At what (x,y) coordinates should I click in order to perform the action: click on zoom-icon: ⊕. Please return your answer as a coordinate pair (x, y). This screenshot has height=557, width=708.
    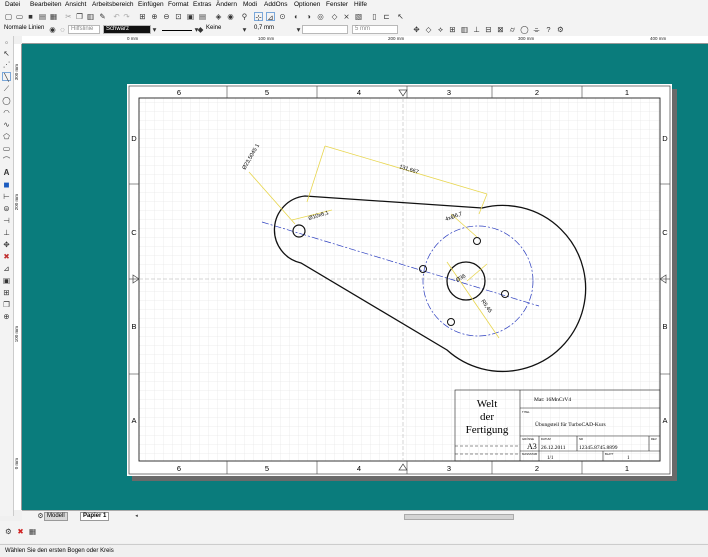
    Looking at the image, I should click on (154, 16).